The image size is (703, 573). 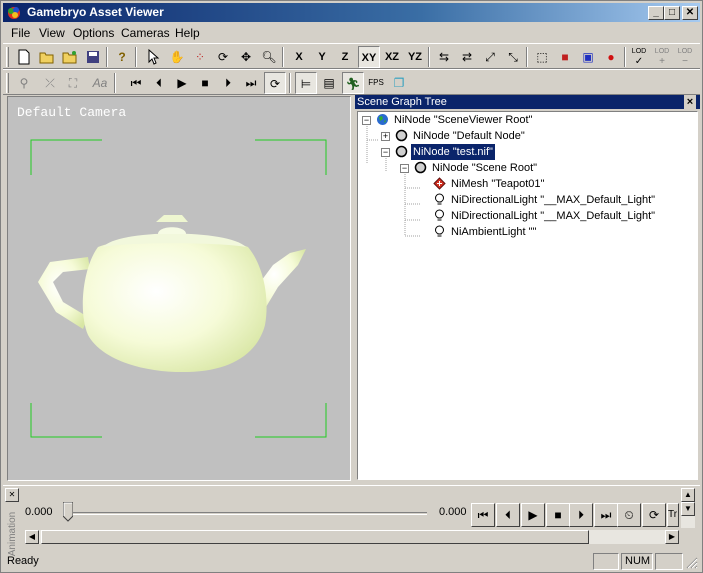 I want to click on axis-y-button: Y, so click(x=322, y=57).